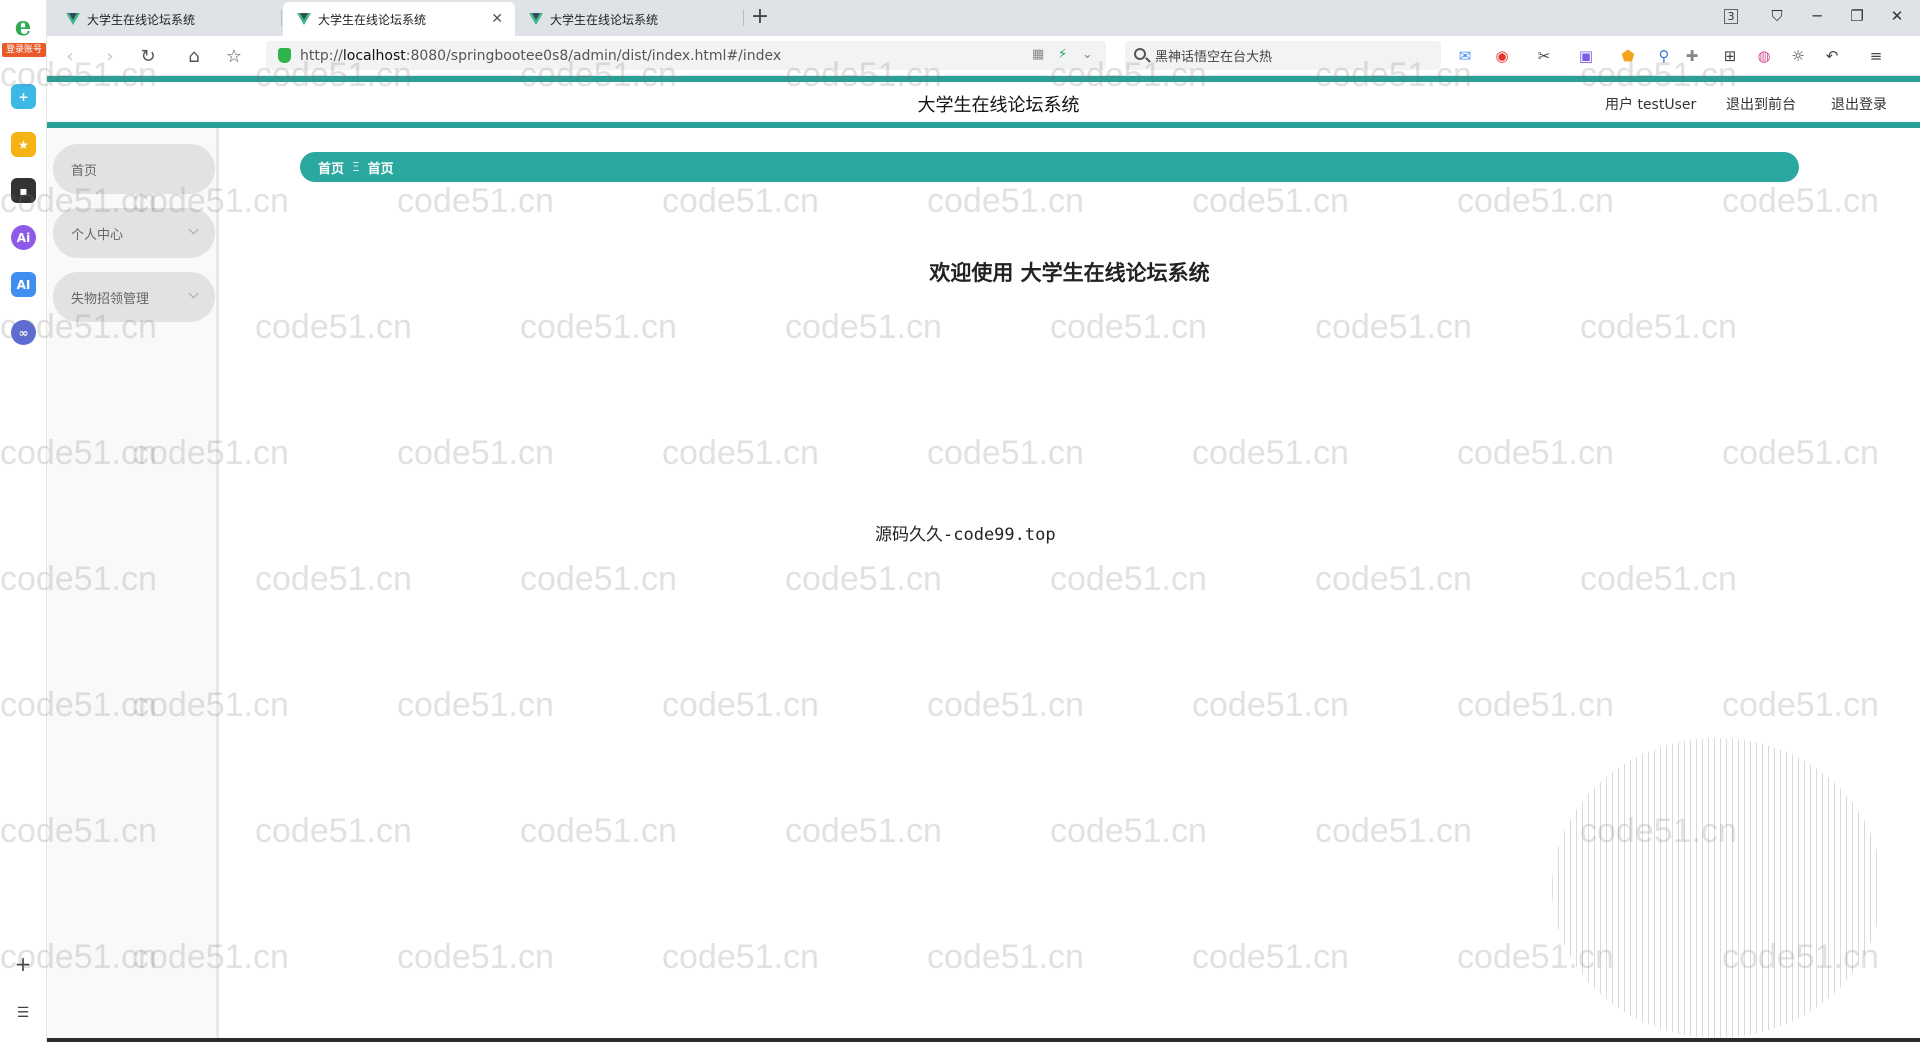  Describe the element at coordinates (1832, 56) in the screenshot. I see `undo-icon: ↶` at that location.